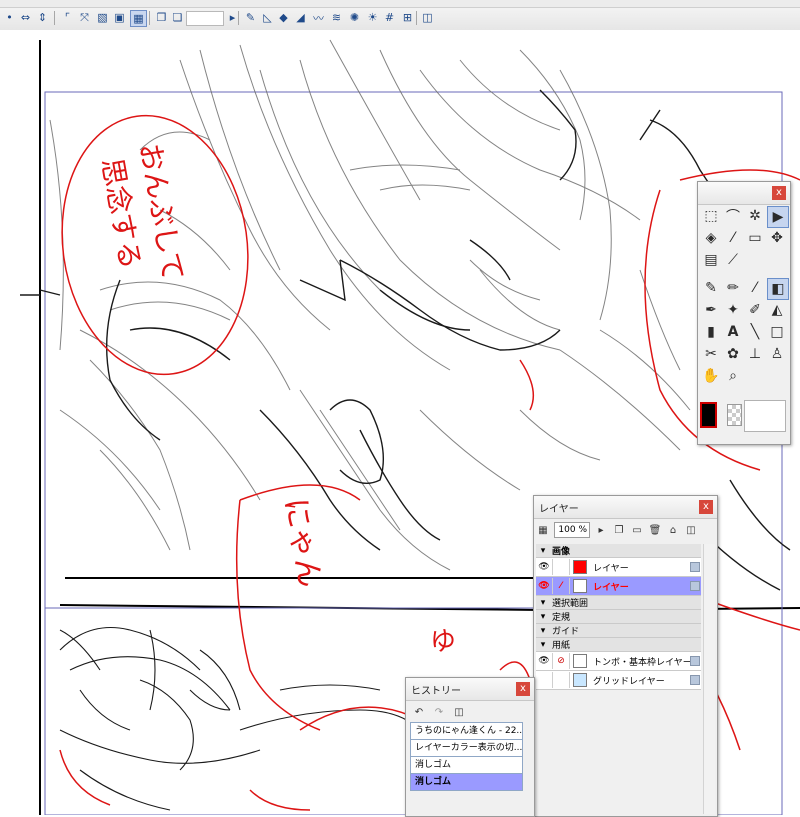  What do you see at coordinates (618, 617) in the screenshot?
I see `layer-folder-row: ▾ 定規` at bounding box center [618, 617].